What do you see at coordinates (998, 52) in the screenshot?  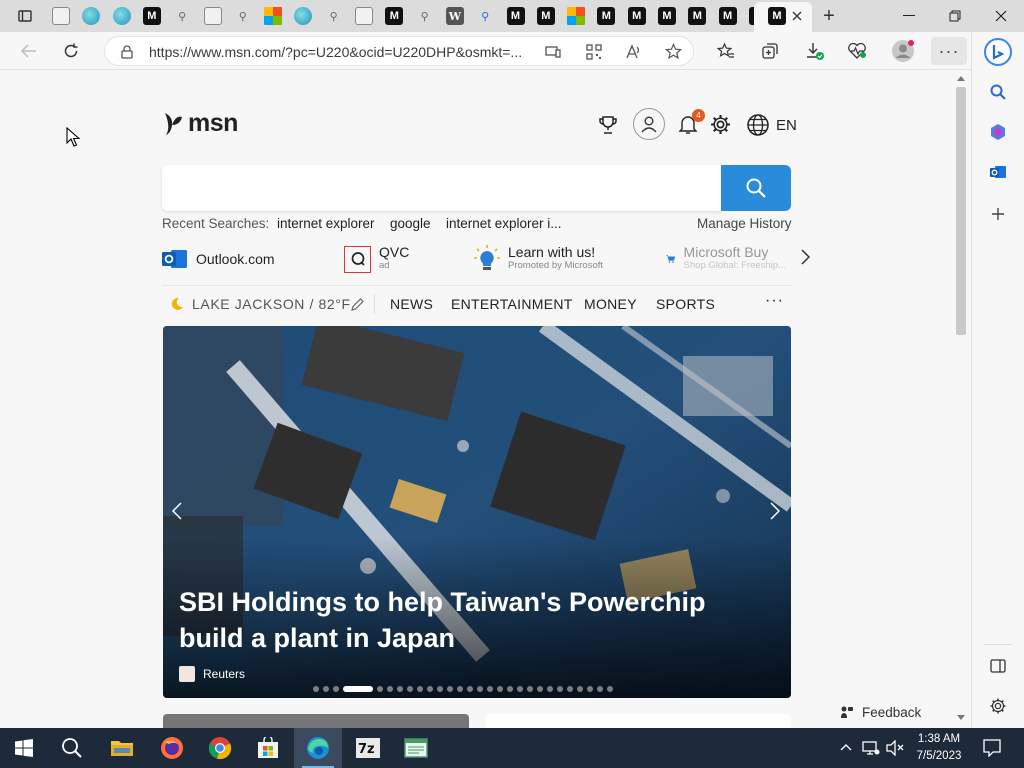 I see `bing-chat-button` at bounding box center [998, 52].